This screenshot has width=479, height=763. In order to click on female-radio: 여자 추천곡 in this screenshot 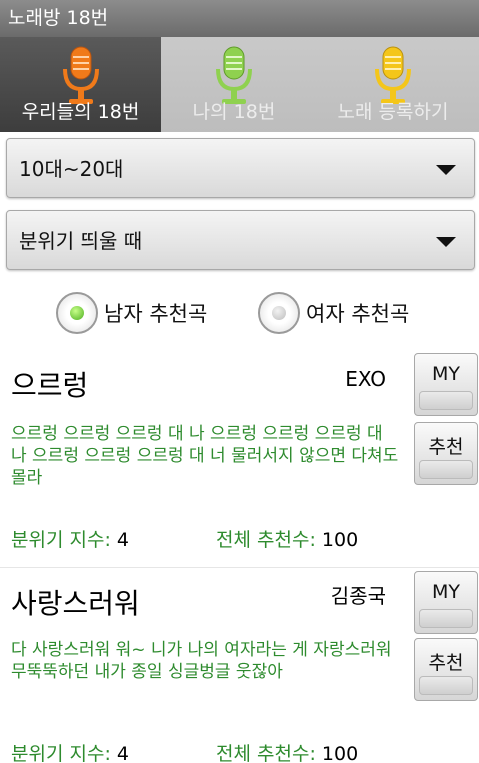, I will do `click(333, 313)`.